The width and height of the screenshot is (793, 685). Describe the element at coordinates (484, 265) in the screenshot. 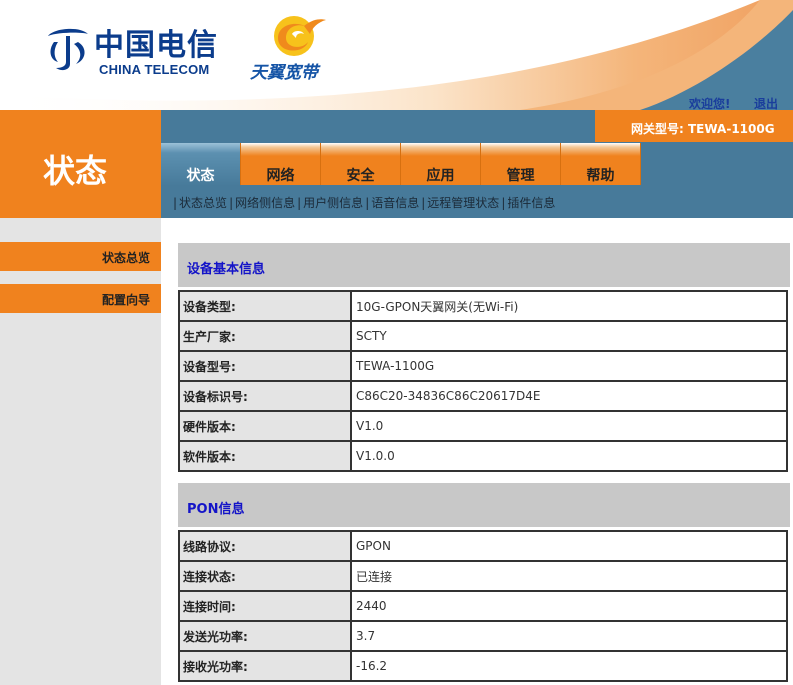

I see `section-title-device-info: 设备基本信息` at that location.